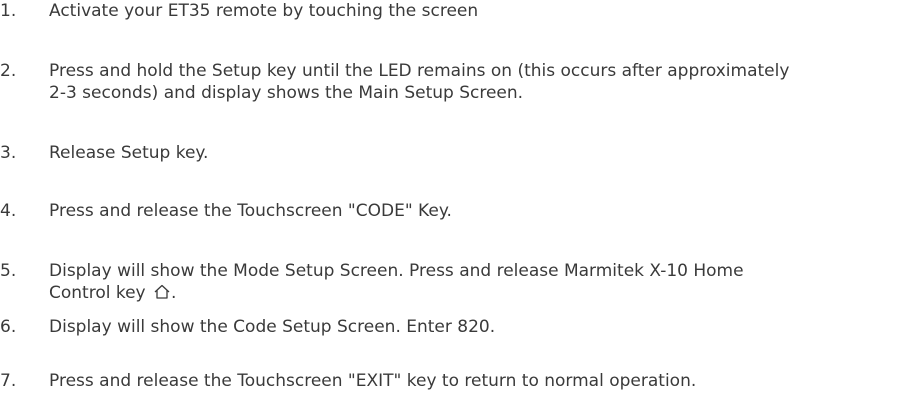 The height and width of the screenshot is (401, 919). I want to click on step-number: 4., so click(8, 211).